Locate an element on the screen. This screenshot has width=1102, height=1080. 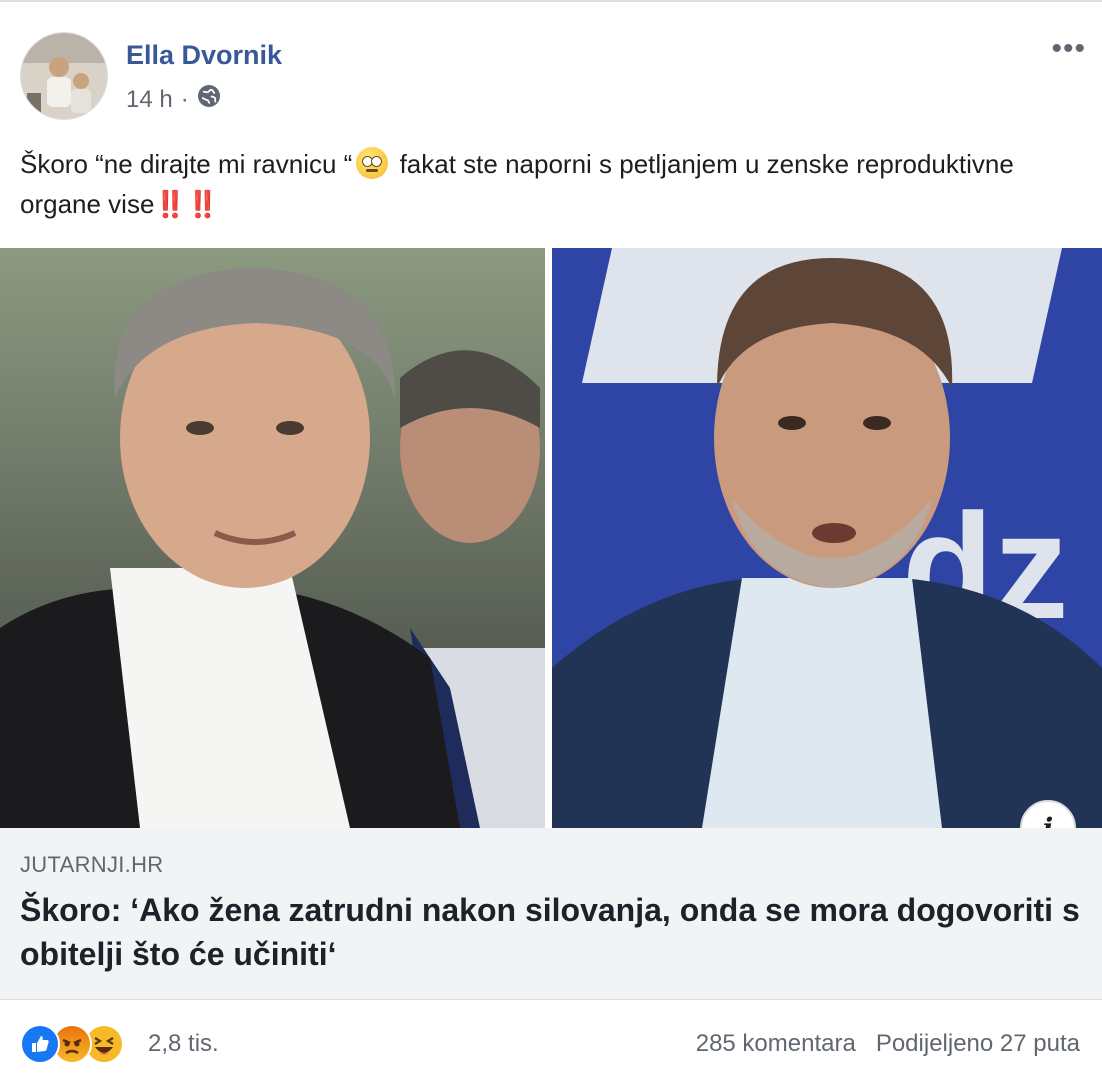
post-timestamp: 14 h is located at coordinates (149, 100).